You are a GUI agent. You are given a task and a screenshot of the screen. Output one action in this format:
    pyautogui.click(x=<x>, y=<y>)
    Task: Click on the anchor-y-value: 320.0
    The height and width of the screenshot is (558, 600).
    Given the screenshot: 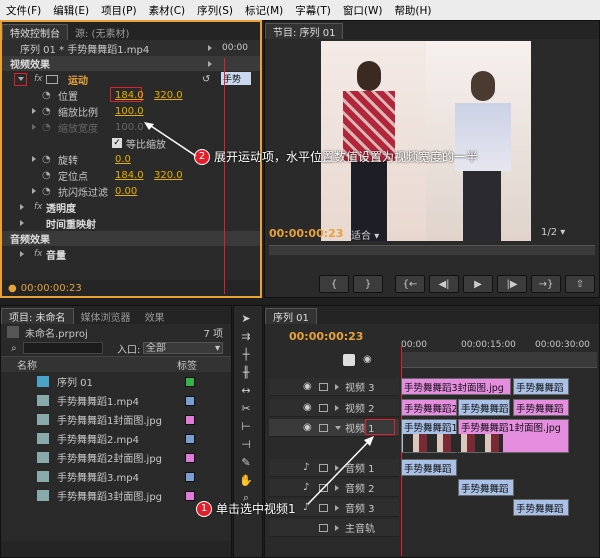 What is the action you would take?
    pyautogui.click(x=168, y=175)
    